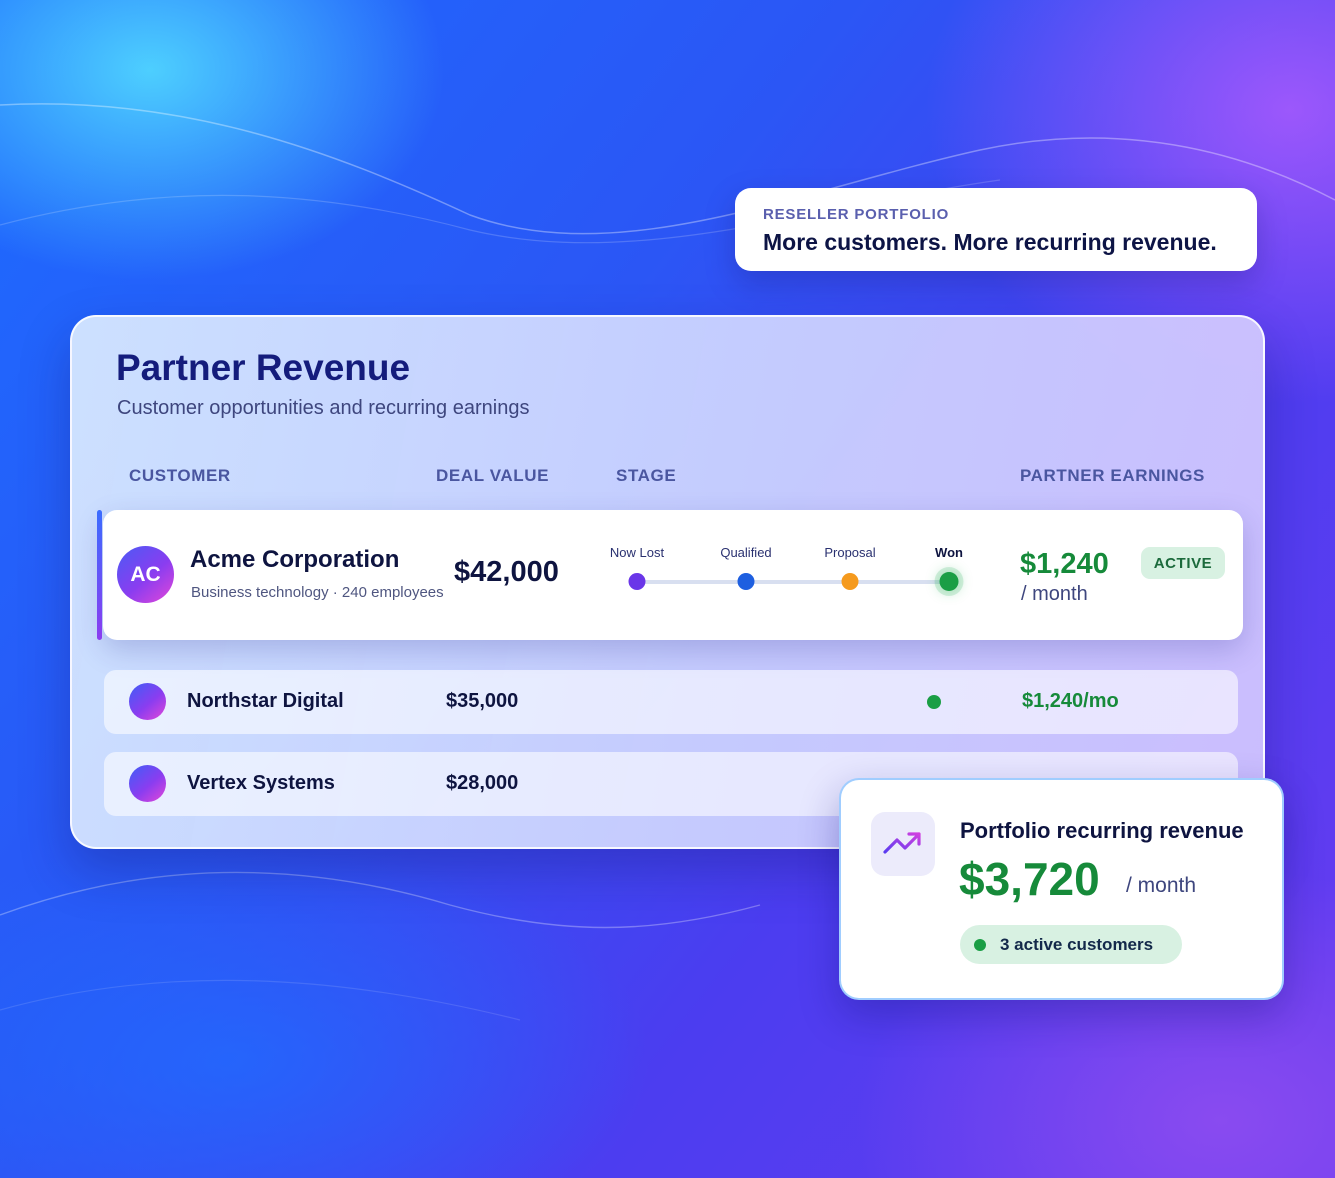 The image size is (1335, 1178). Describe the element at coordinates (746, 581) in the screenshot. I see `stage-dot-qualified` at that location.